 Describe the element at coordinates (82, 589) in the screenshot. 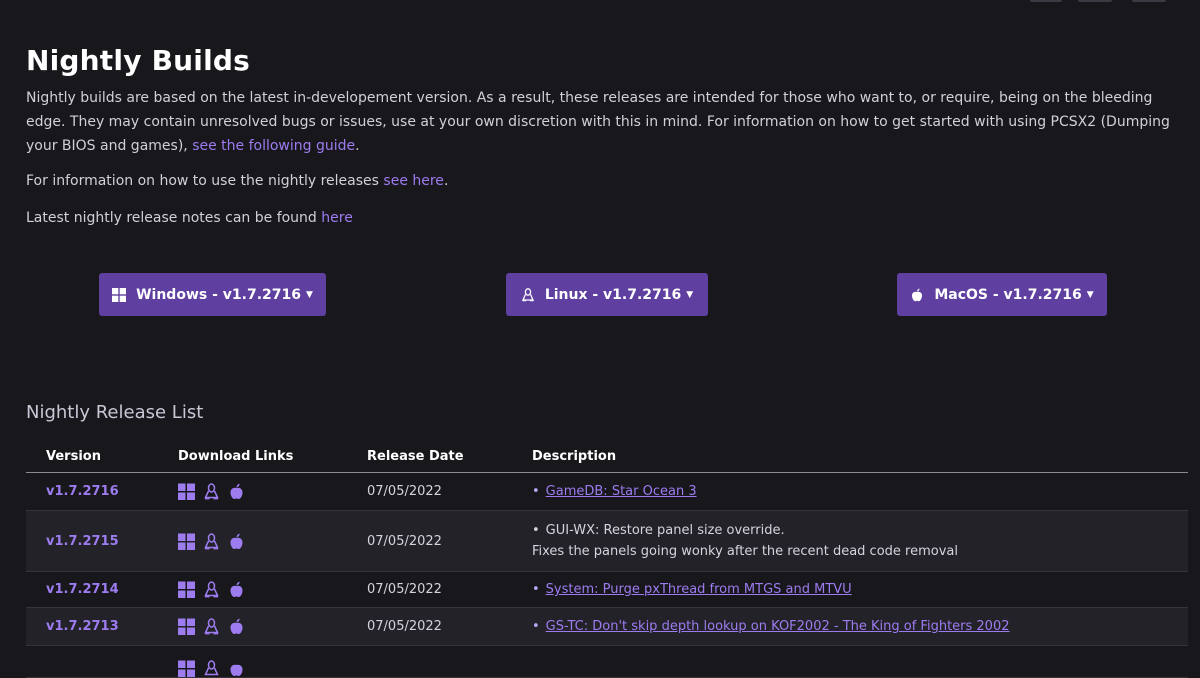

I see `version-link: v1.7.2714` at that location.